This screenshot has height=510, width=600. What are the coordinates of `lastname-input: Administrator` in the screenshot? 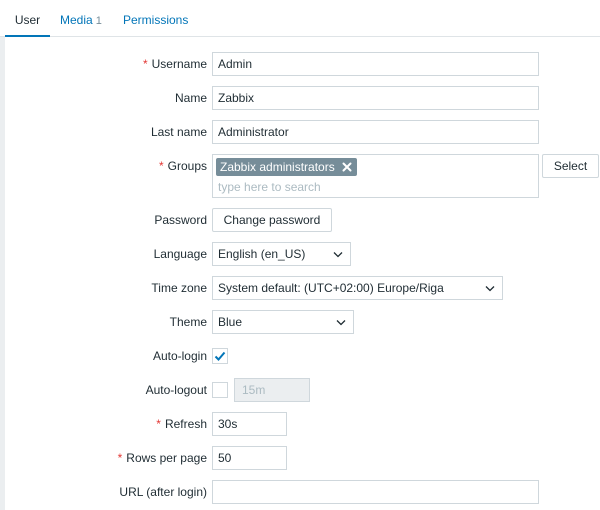 It's located at (375, 132).